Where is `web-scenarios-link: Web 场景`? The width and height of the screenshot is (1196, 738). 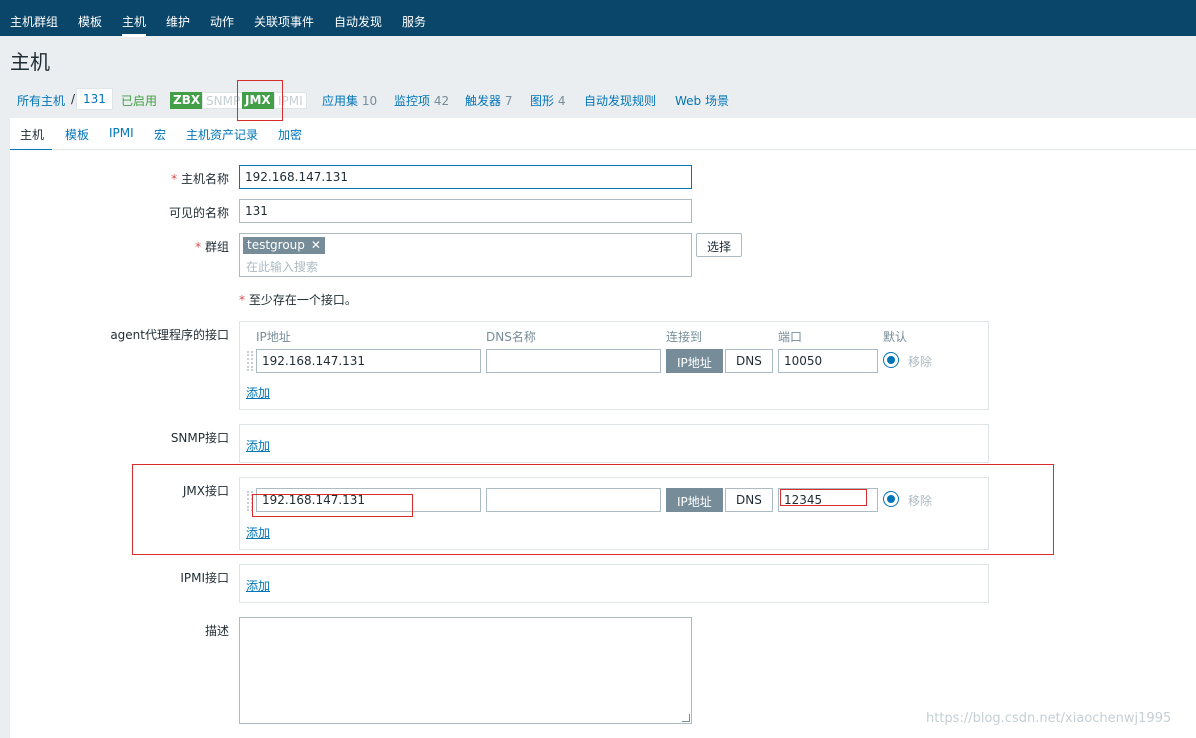
web-scenarios-link: Web 场景 is located at coordinates (702, 100).